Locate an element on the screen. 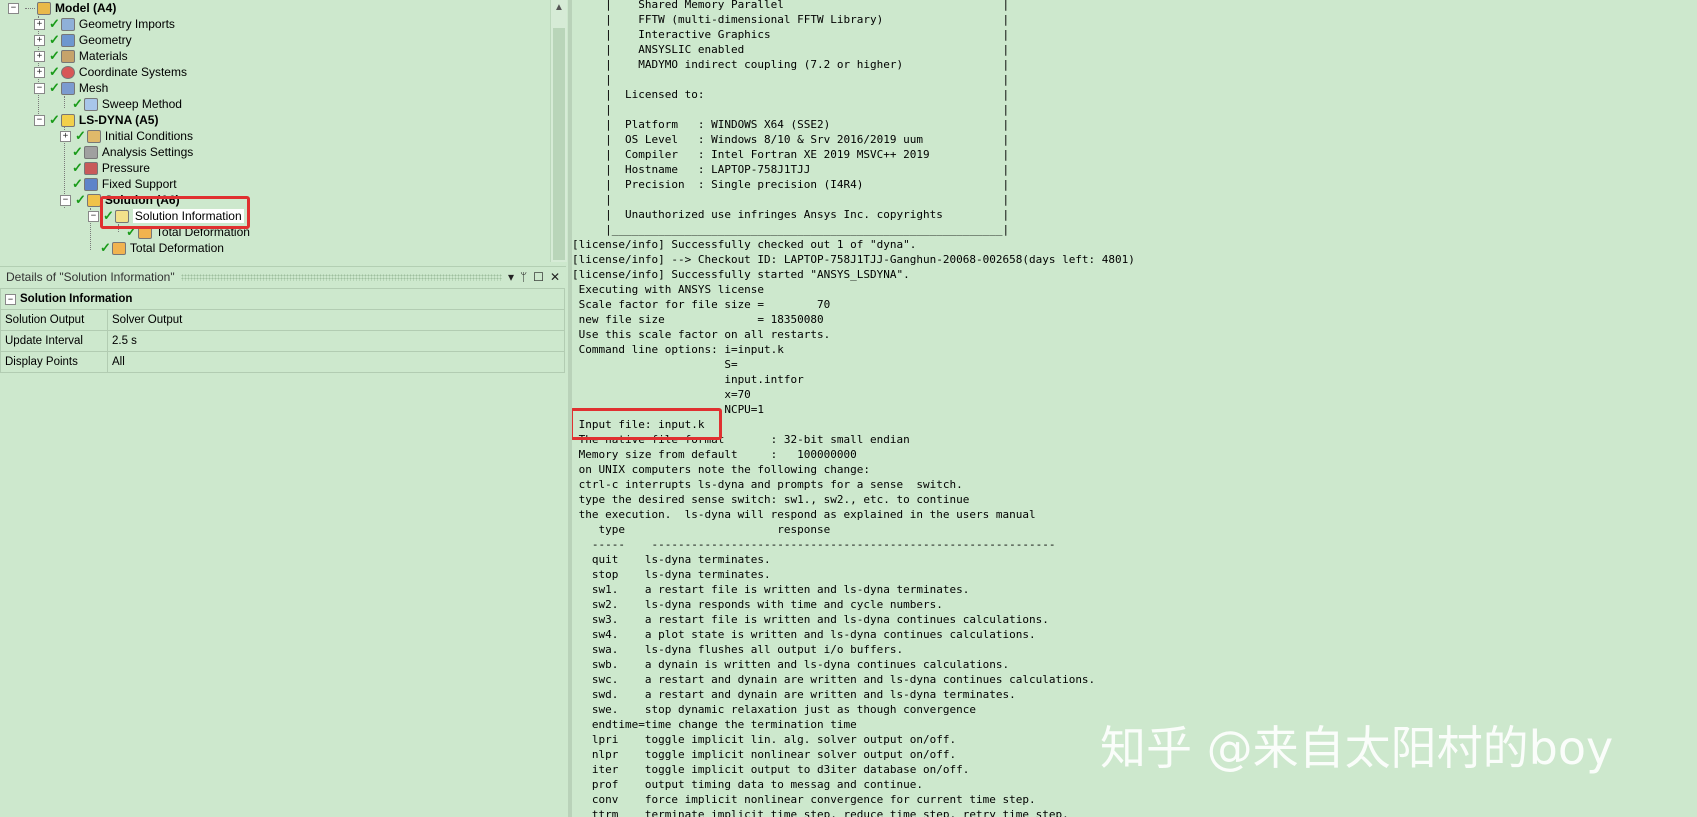 Image resolution: width=1697 pixels, height=817 pixels. tree-node-label: LS-DYNA (A5) is located at coordinates (118, 120).